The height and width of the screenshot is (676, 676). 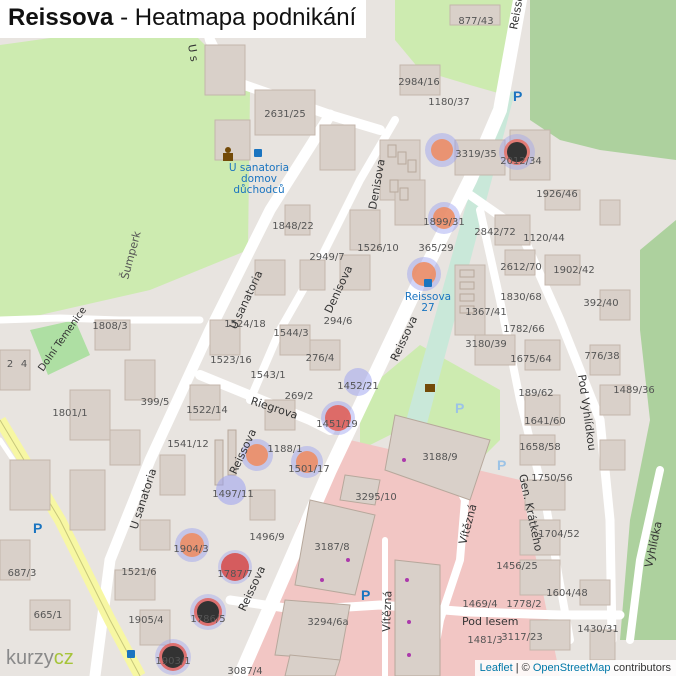 I want to click on house-number: 665/1, so click(x=48, y=615).